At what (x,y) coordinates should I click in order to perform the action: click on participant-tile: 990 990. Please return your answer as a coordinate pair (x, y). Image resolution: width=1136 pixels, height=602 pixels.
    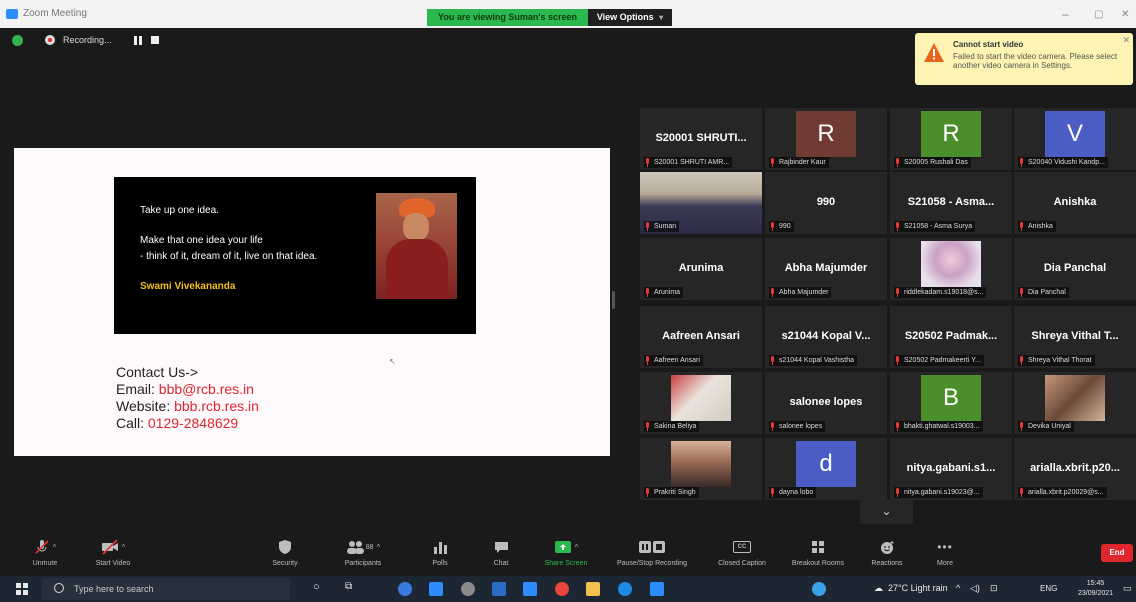
    Looking at the image, I should click on (826, 203).